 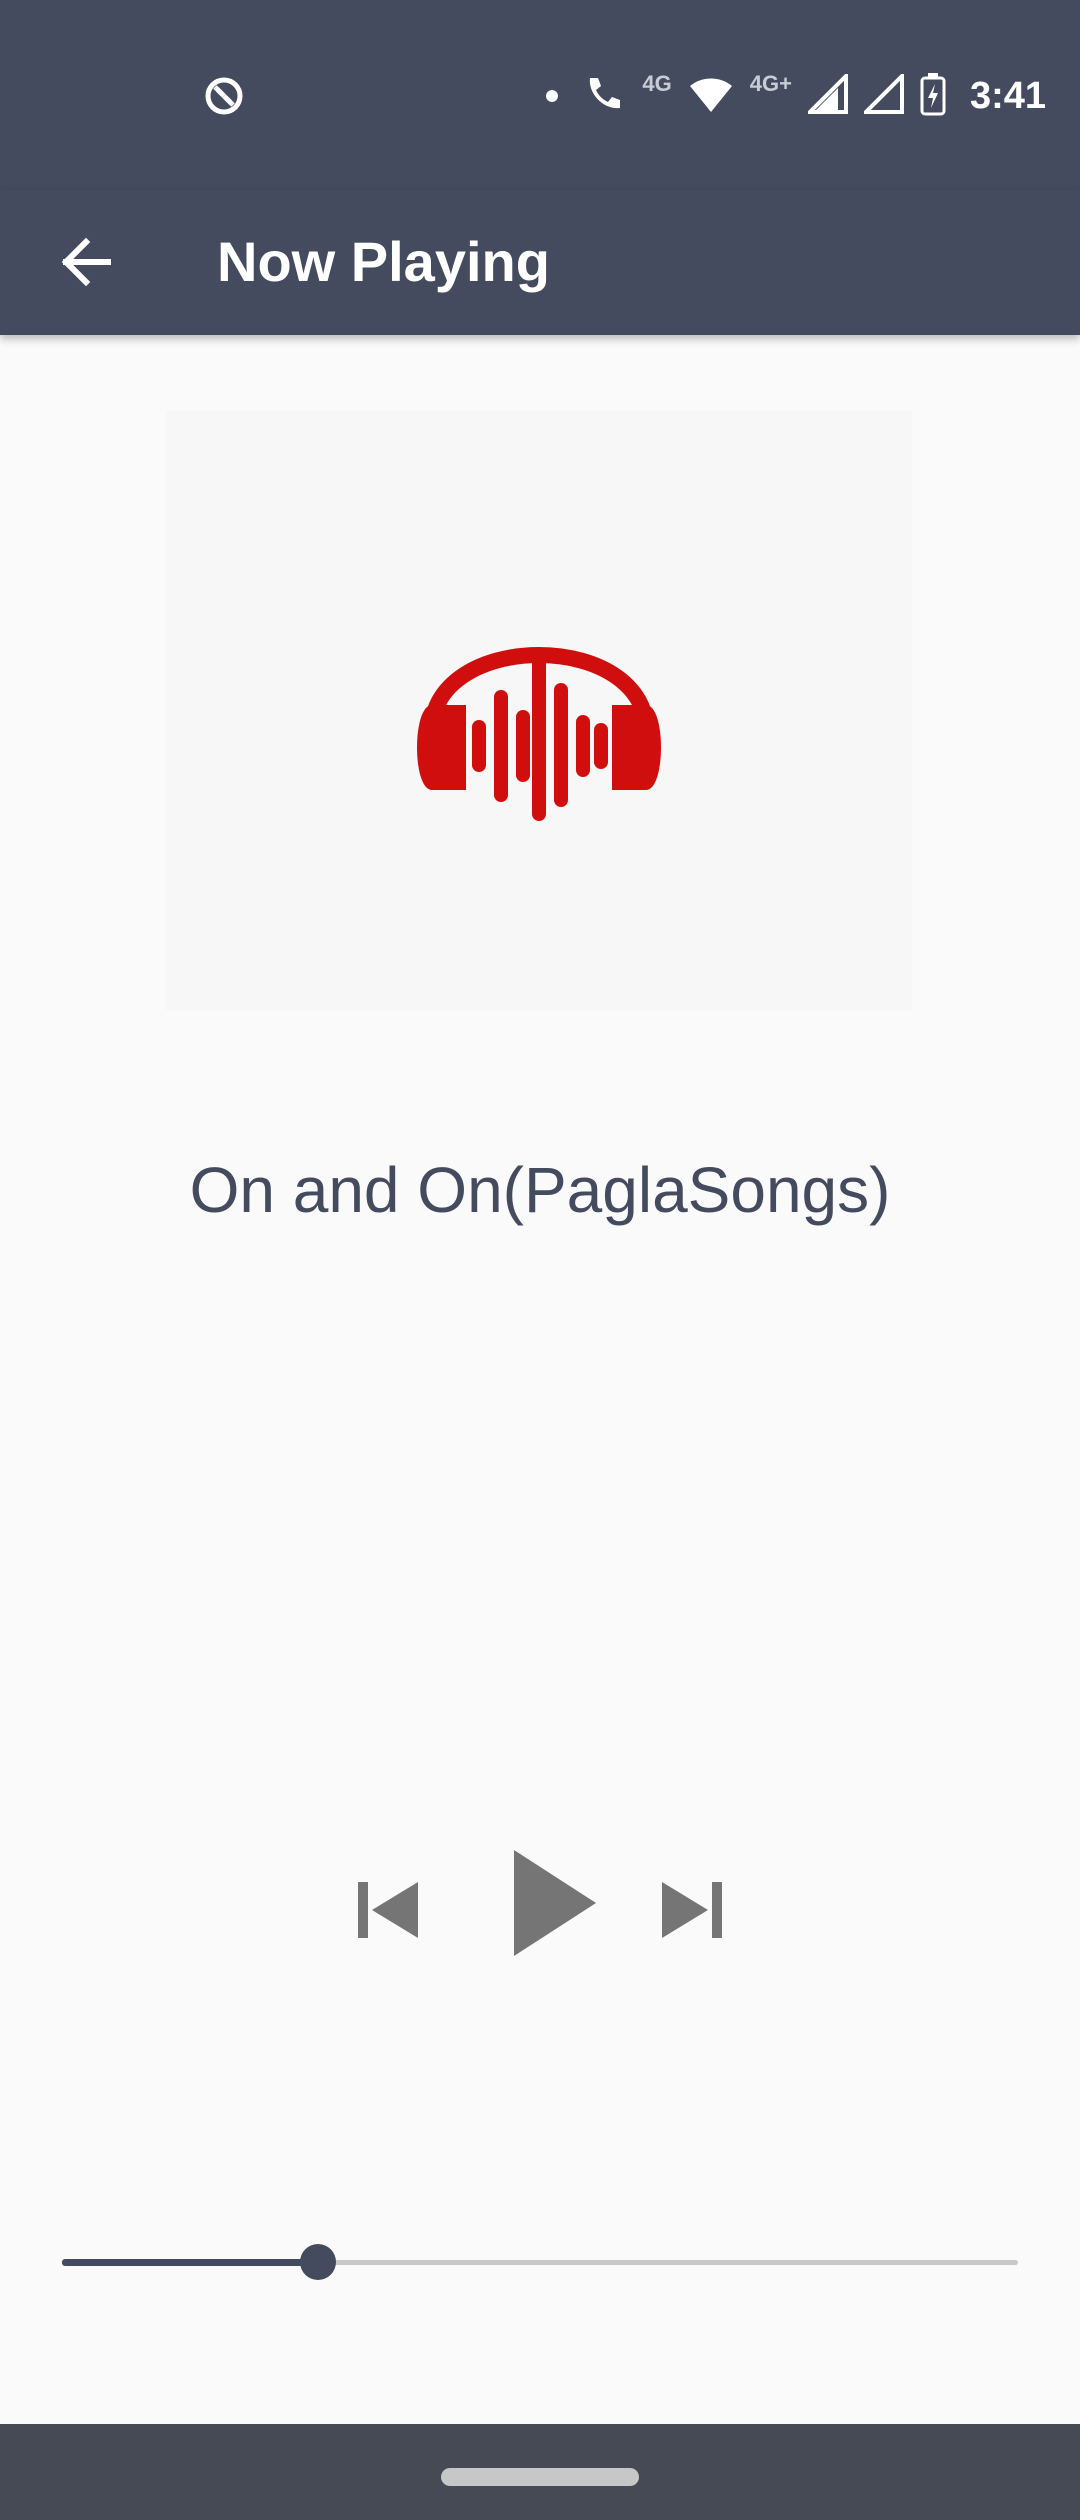 What do you see at coordinates (540, 2477) in the screenshot?
I see `home-gesture-handle` at bounding box center [540, 2477].